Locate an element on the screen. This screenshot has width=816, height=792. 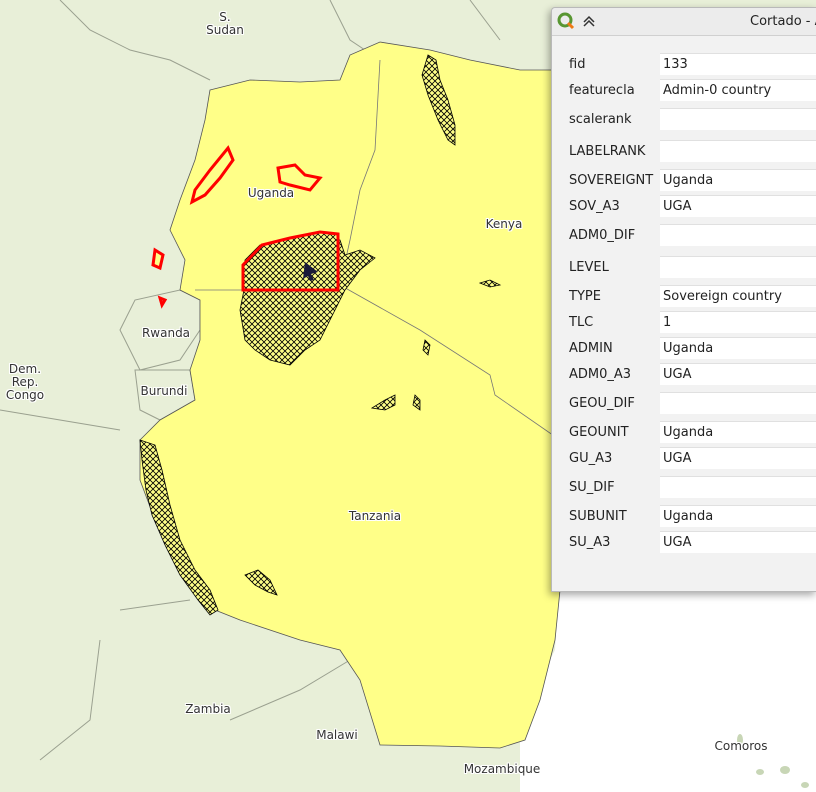
dialog-title: Cortado - A is located at coordinates (783, 21).